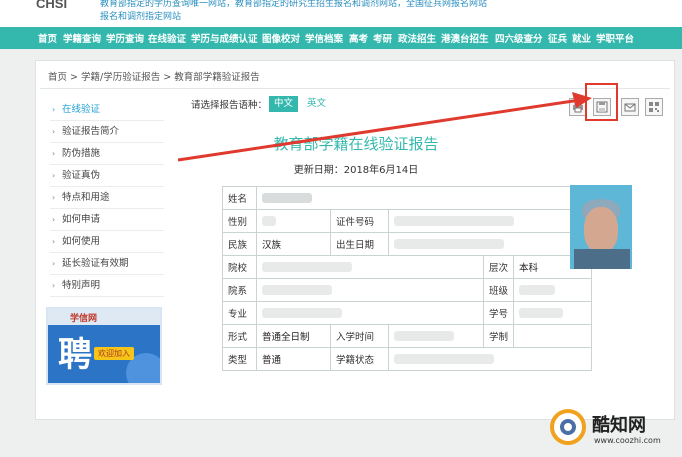 The height and width of the screenshot is (457, 682). What do you see at coordinates (568, 427) in the screenshot?
I see `watermark-logo-inner` at bounding box center [568, 427].